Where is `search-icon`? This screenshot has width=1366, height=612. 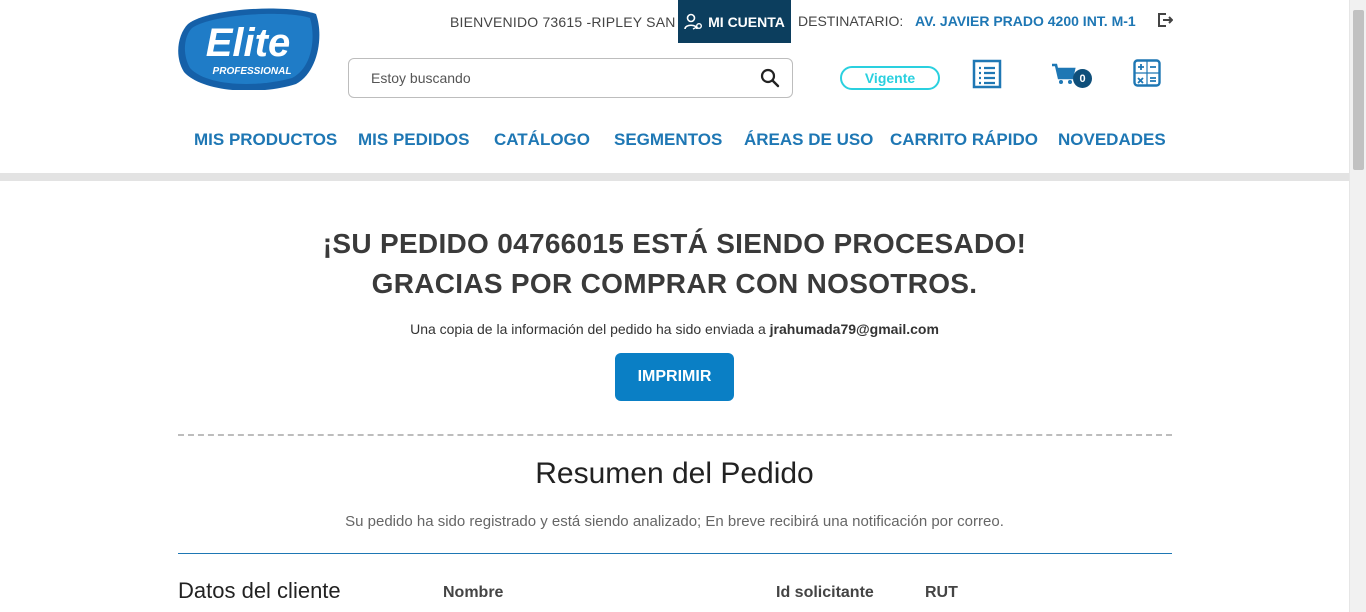
search-icon is located at coordinates (770, 78).